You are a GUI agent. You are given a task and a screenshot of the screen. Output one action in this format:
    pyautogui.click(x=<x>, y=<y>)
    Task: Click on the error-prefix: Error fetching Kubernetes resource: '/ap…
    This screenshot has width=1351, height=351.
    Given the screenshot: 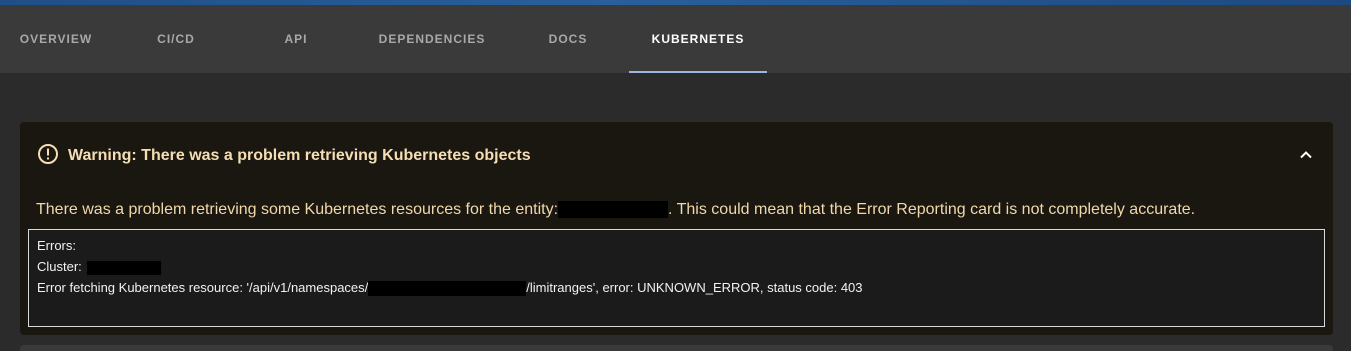 What is the action you would take?
    pyautogui.click(x=203, y=287)
    